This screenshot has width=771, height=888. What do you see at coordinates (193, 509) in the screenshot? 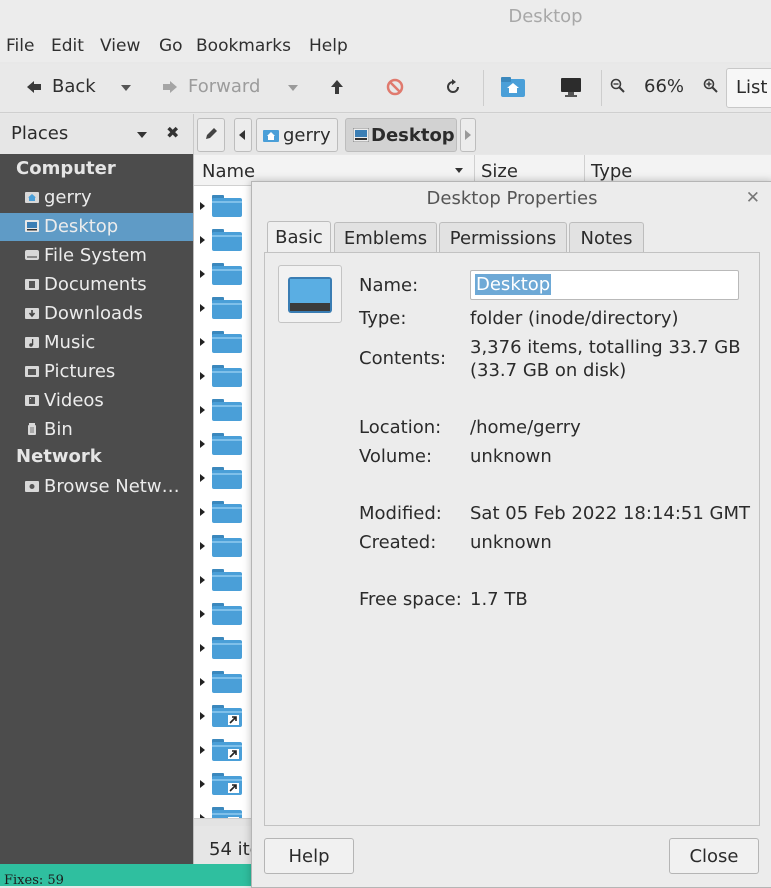
I see `pane-divider` at bounding box center [193, 509].